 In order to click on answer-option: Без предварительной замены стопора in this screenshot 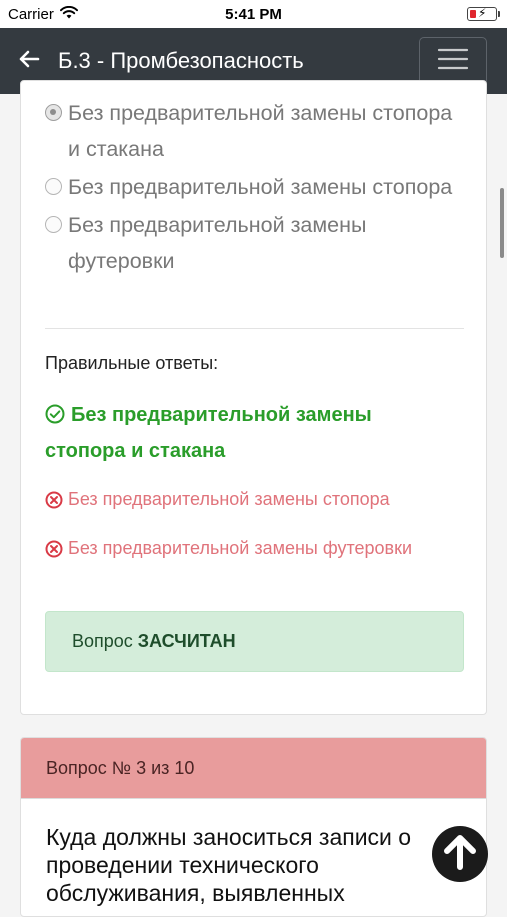, I will do `click(255, 187)`.